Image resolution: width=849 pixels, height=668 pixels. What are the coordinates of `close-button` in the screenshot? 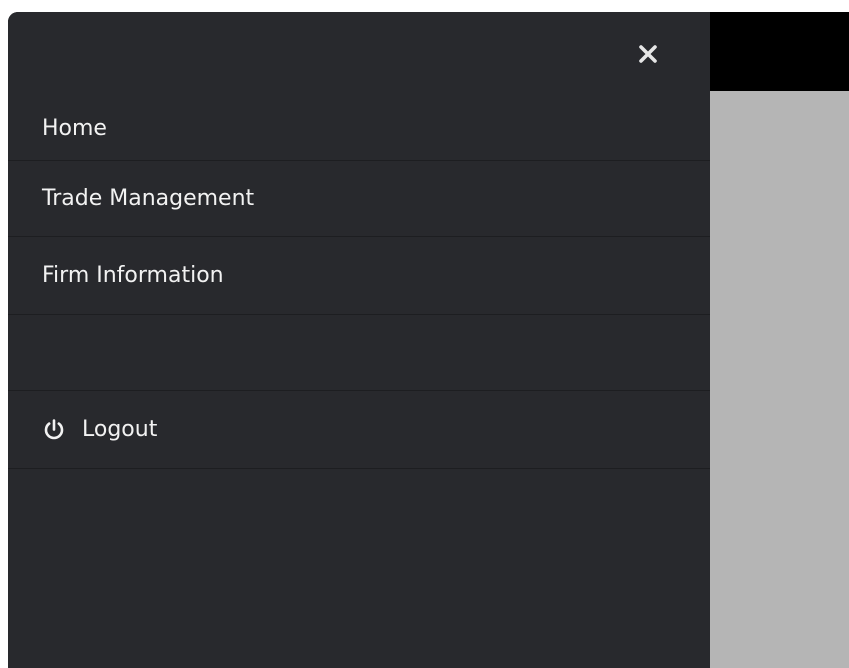 It's located at (648, 54).